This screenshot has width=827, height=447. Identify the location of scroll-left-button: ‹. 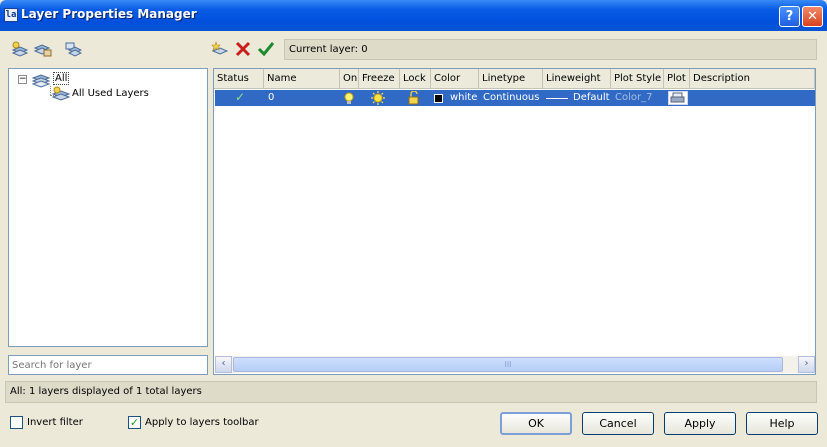
(223, 364).